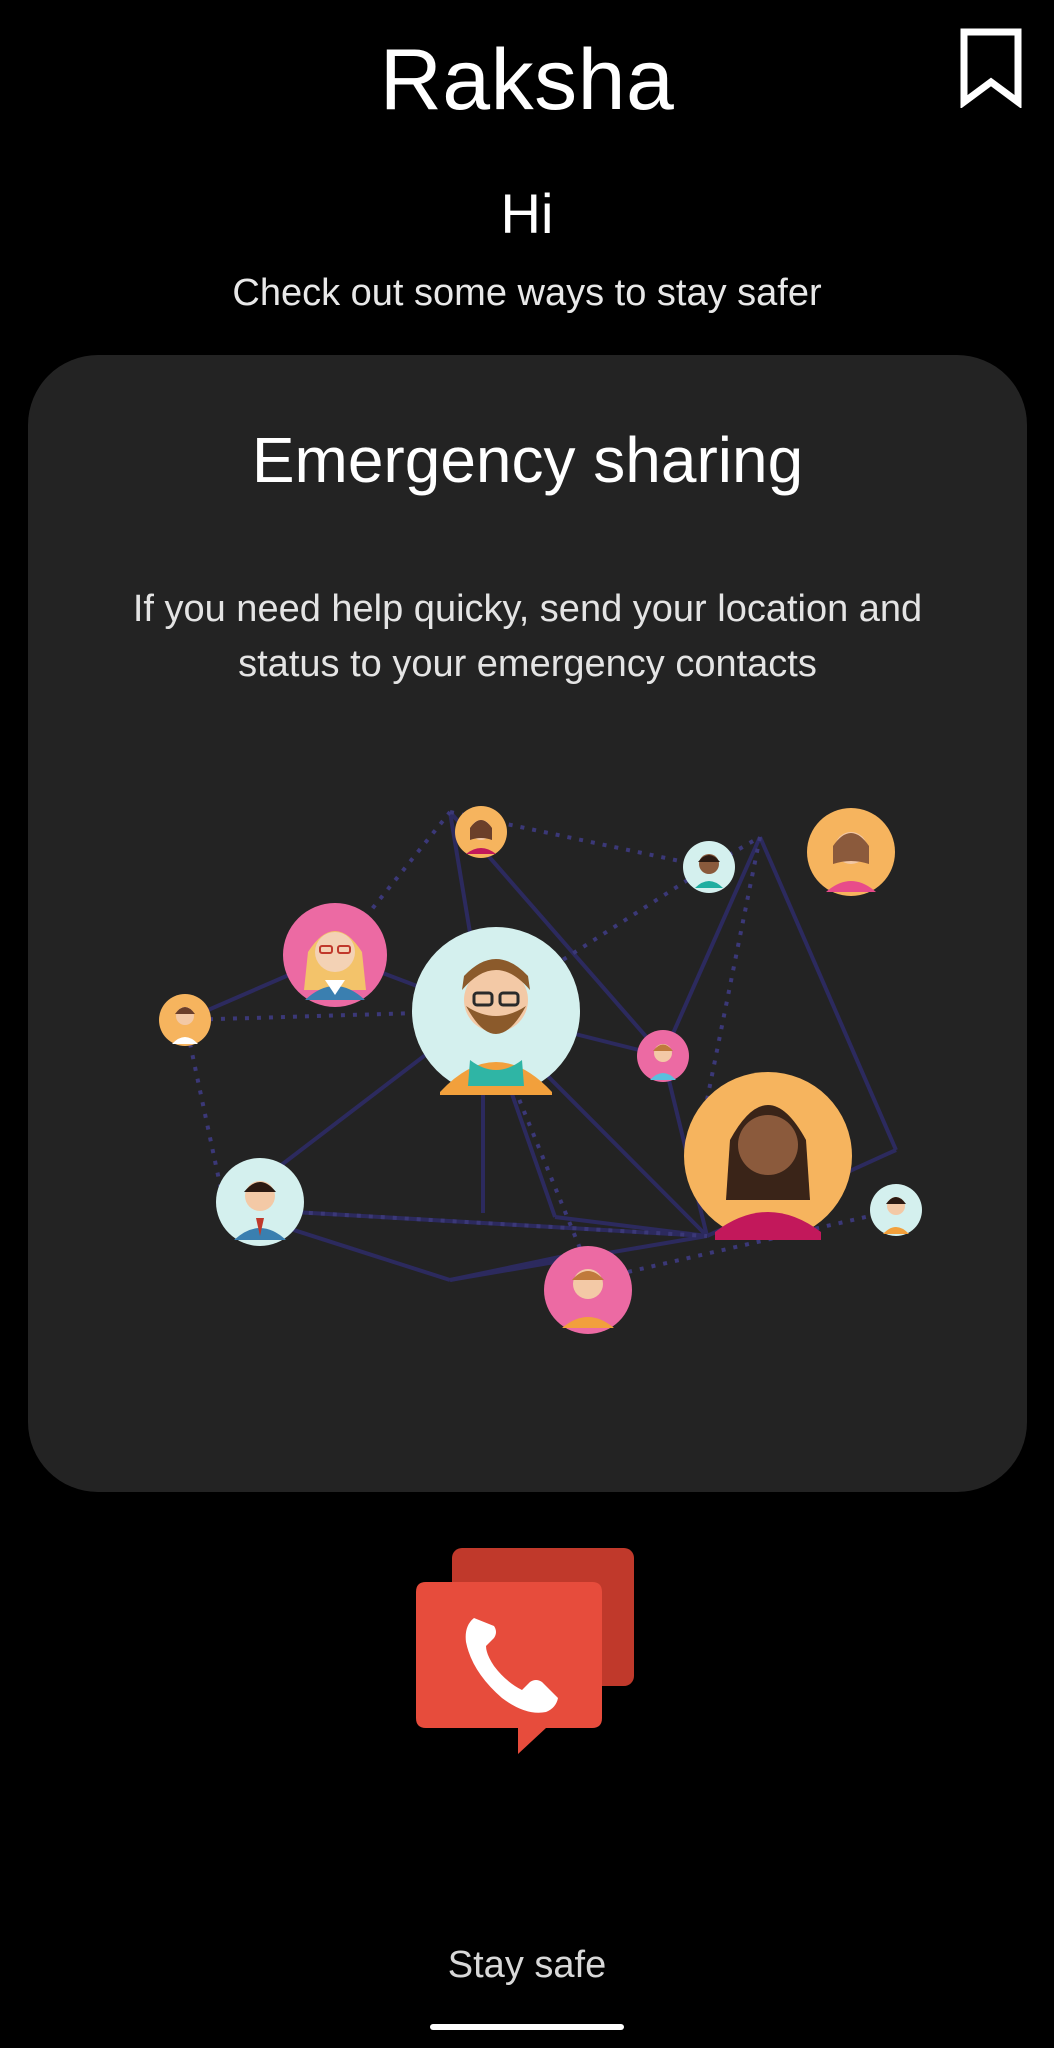 This screenshot has height=2048, width=1054. What do you see at coordinates (527, 293) in the screenshot?
I see `subtitle-text: Check out some ways to stay safer` at bounding box center [527, 293].